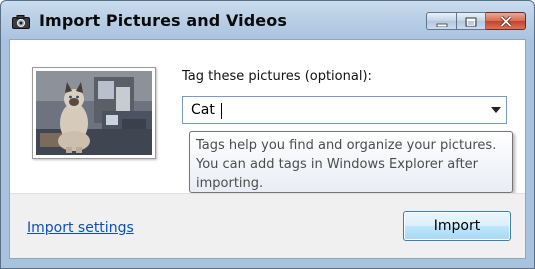  What do you see at coordinates (496, 110) in the screenshot?
I see `dropdown-arrow-icon` at bounding box center [496, 110].